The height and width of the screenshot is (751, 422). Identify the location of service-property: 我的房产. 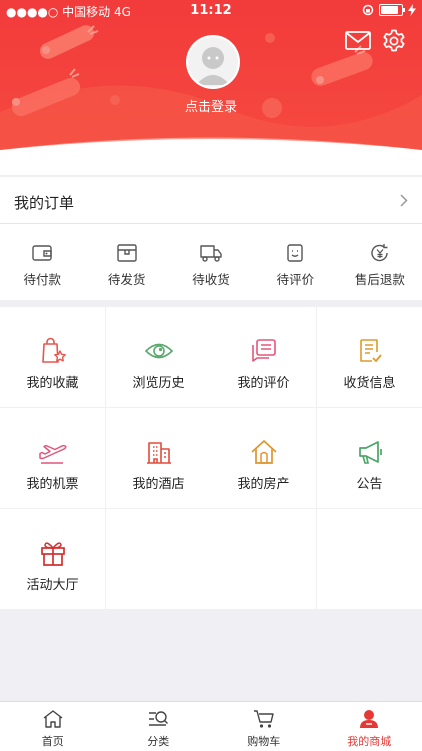
(263, 458).